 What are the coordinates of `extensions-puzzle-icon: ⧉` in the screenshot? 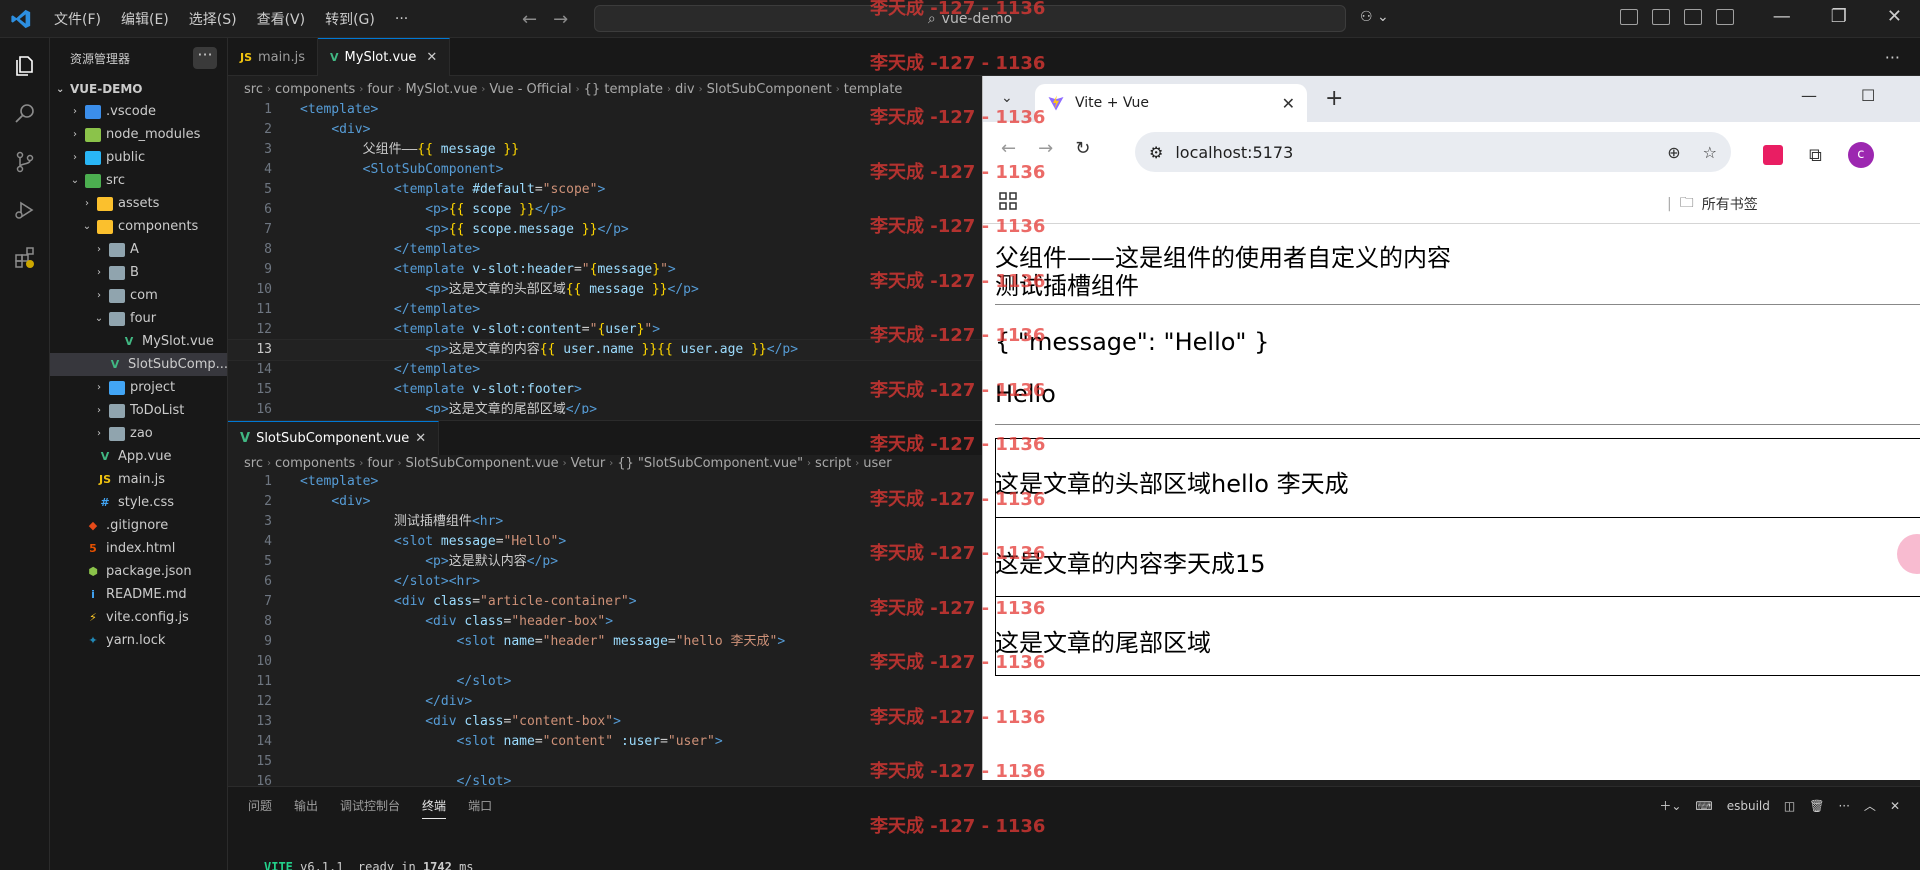 It's located at (1815, 155).